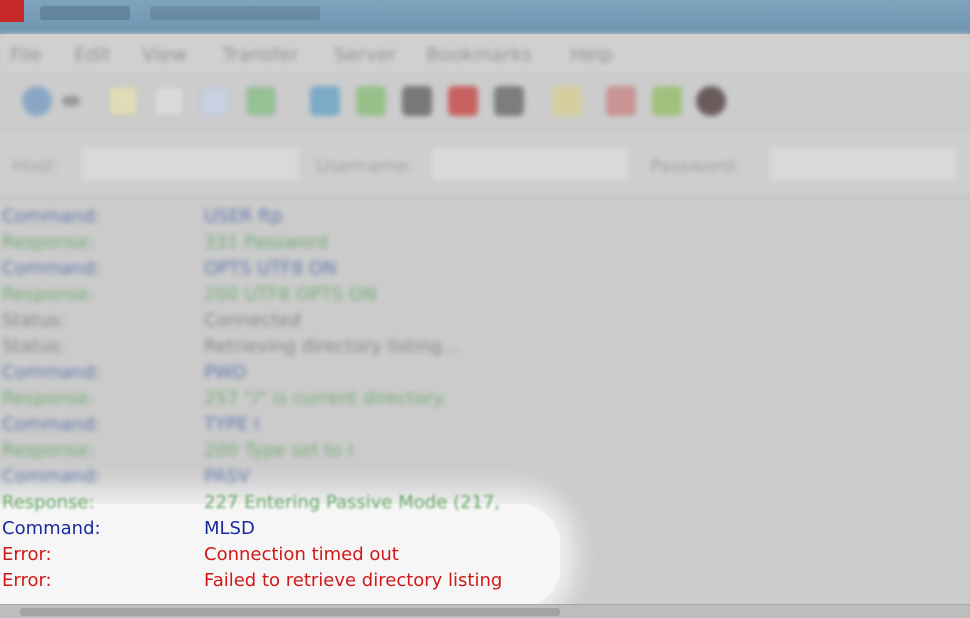  Describe the element at coordinates (417, 101) in the screenshot. I see `cancel-icon` at that location.